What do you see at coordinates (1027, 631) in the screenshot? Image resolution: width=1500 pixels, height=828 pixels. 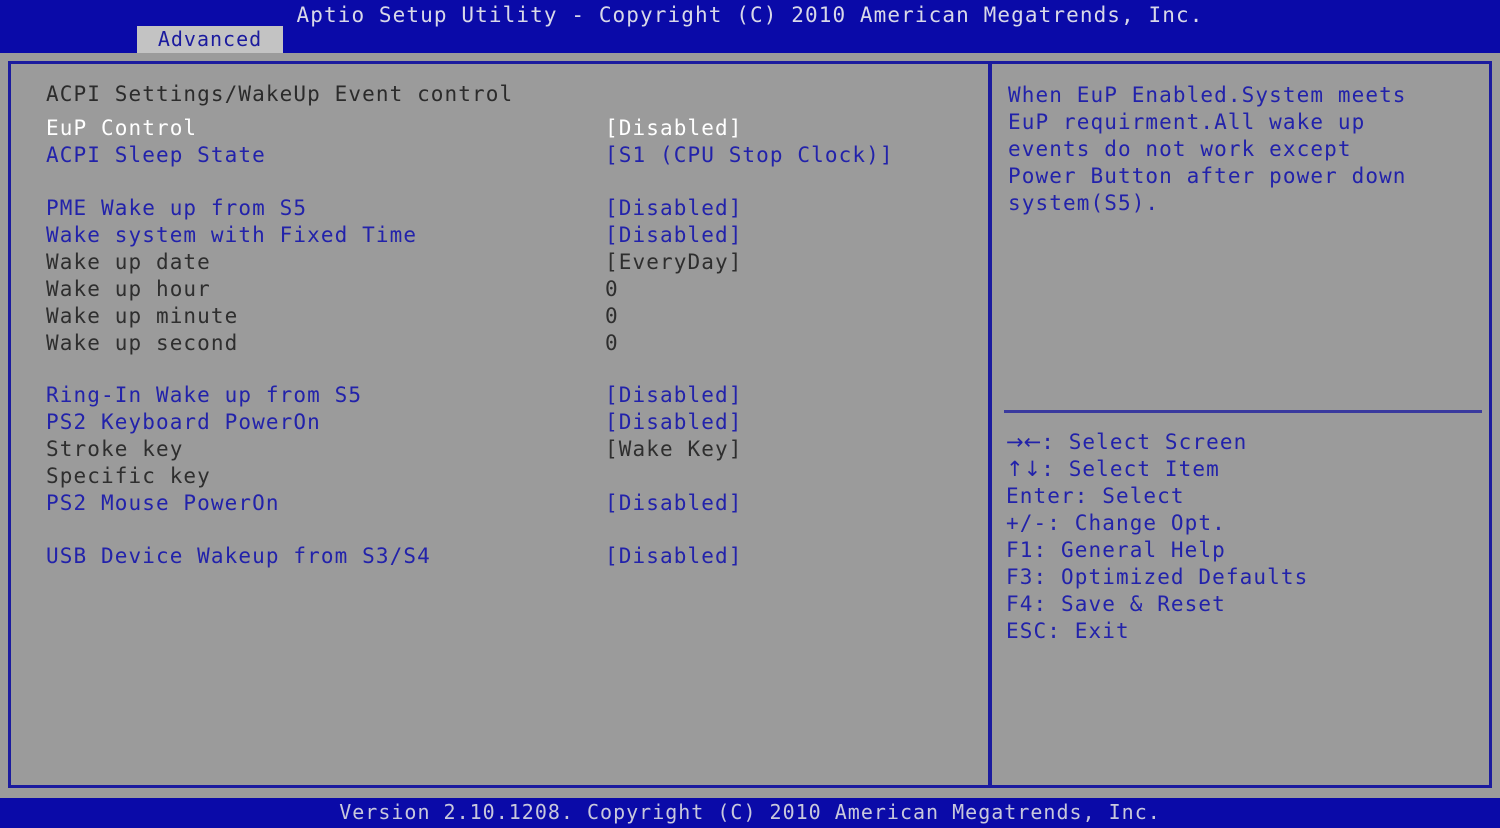 I see `key-name: ESC` at bounding box center [1027, 631].